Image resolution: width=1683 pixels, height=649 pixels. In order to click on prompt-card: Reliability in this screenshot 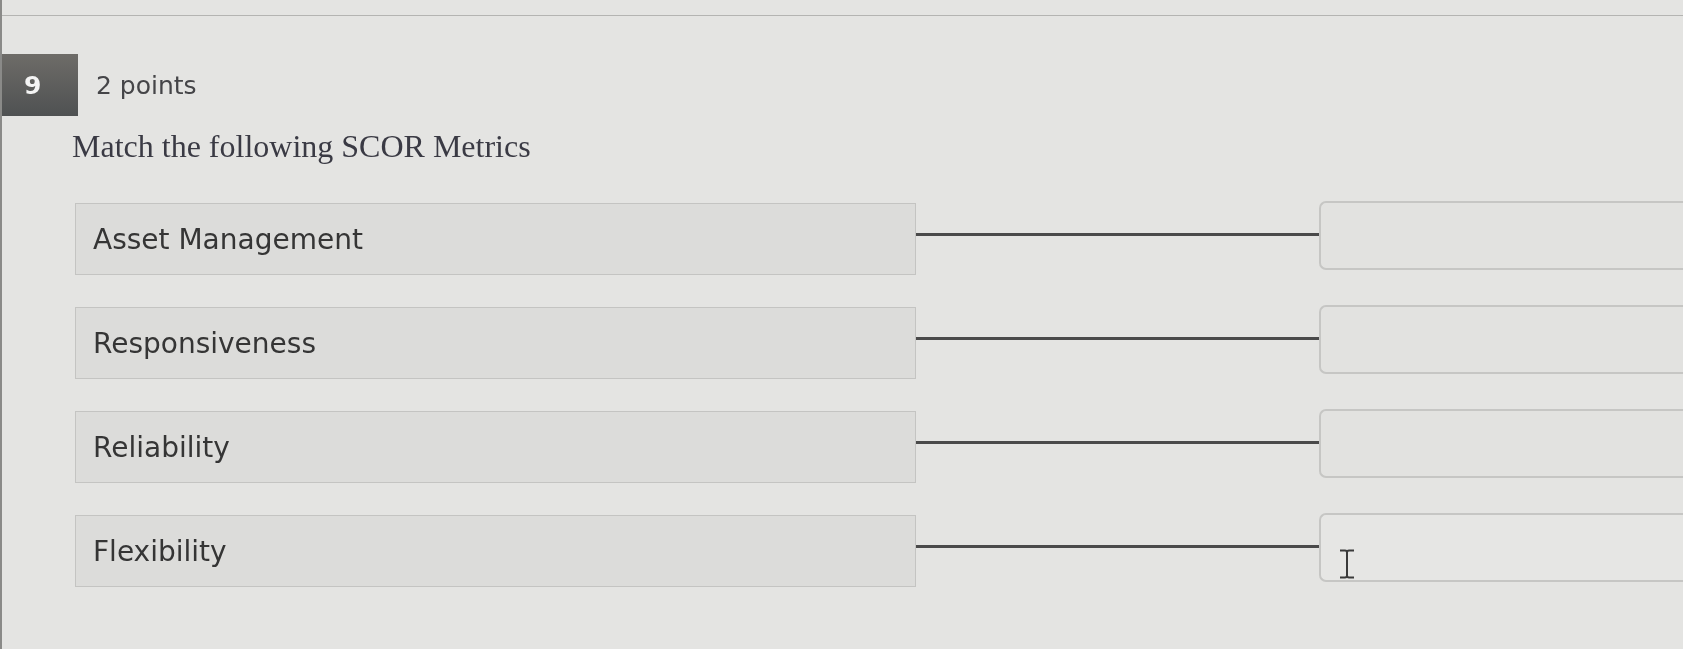, I will do `click(495, 447)`.